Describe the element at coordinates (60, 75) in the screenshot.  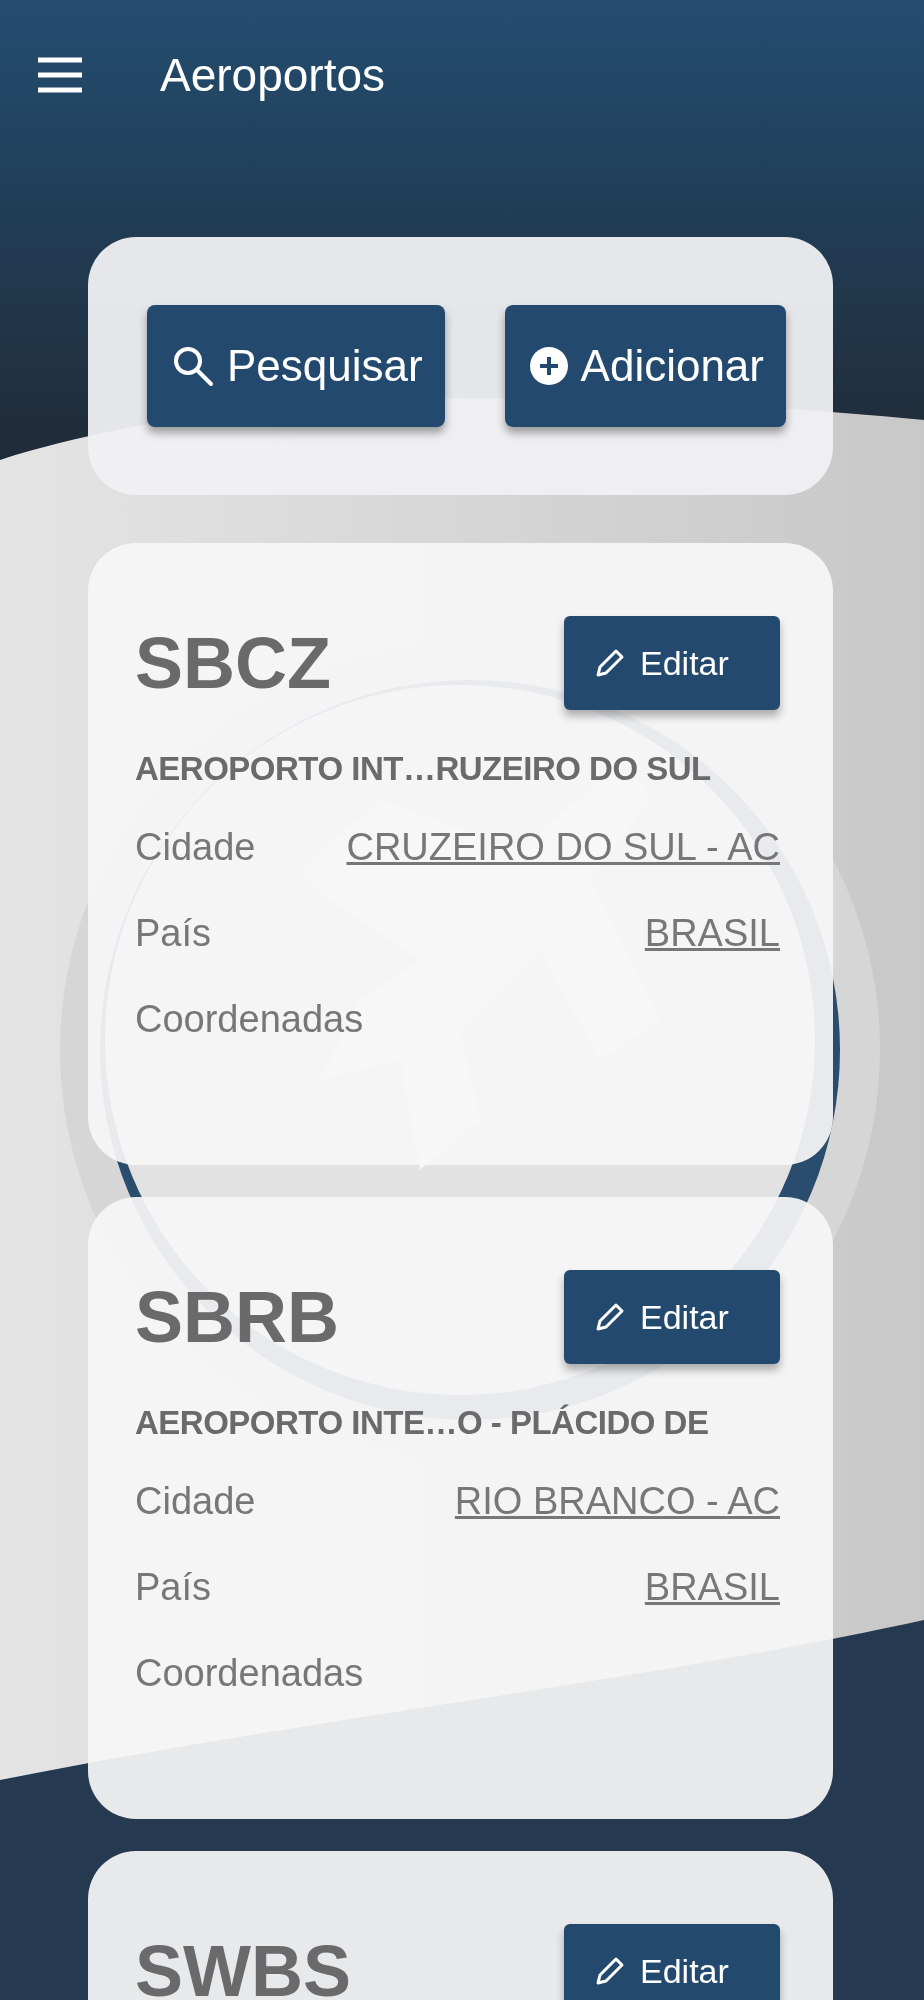
I see `menu-icon` at that location.